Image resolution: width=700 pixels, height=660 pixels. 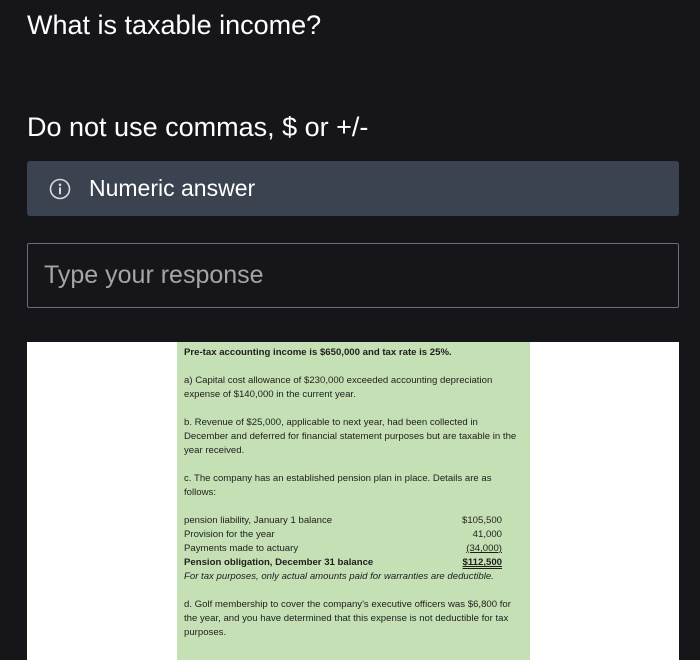 I want to click on pension-row-amount-cell: $112,500, so click(x=478, y=563).